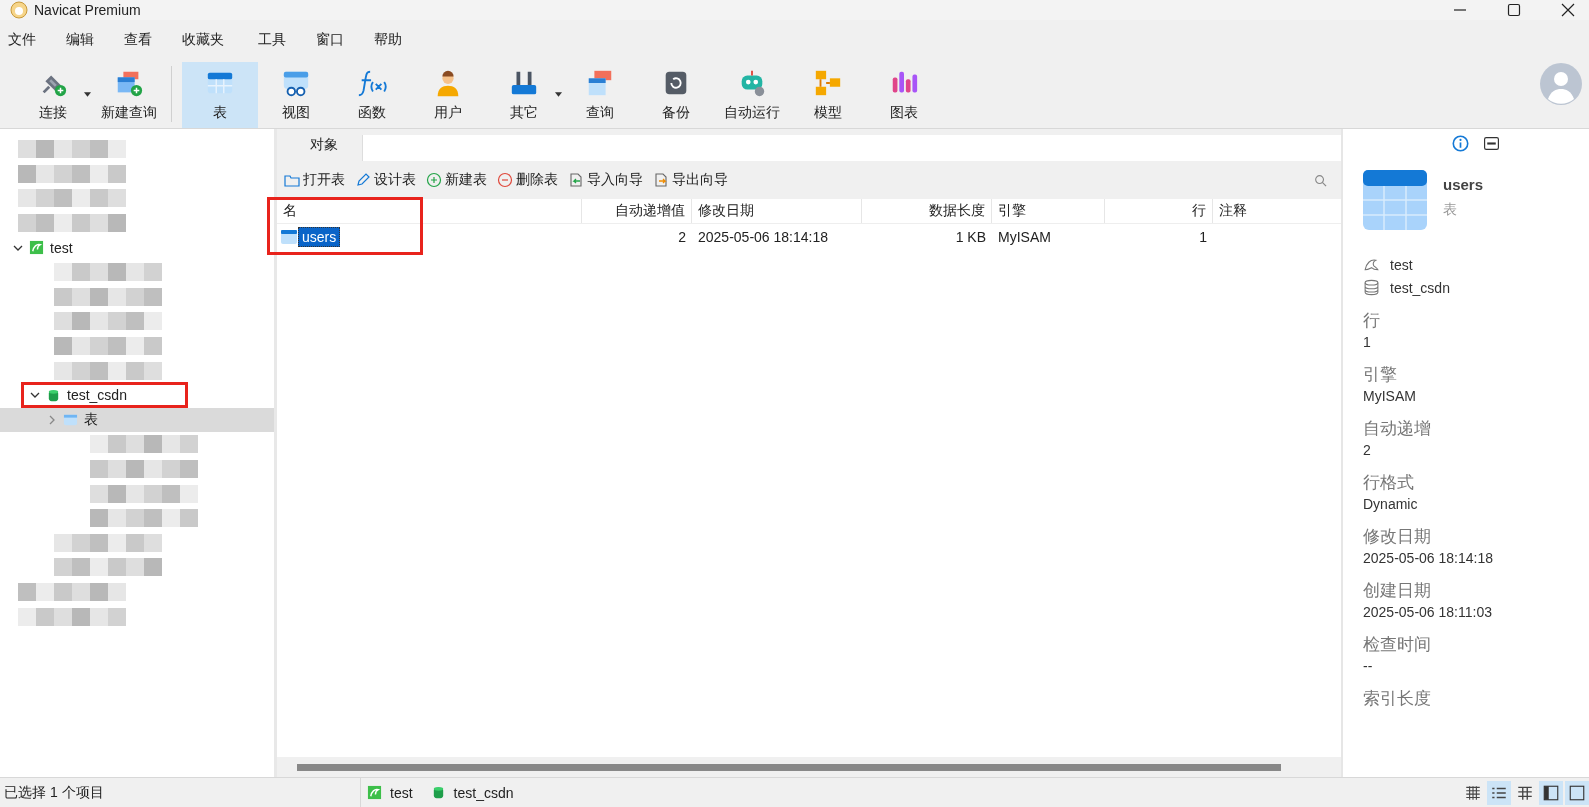 The width and height of the screenshot is (1589, 807). What do you see at coordinates (1514, 10) in the screenshot?
I see `maximize-icon` at bounding box center [1514, 10].